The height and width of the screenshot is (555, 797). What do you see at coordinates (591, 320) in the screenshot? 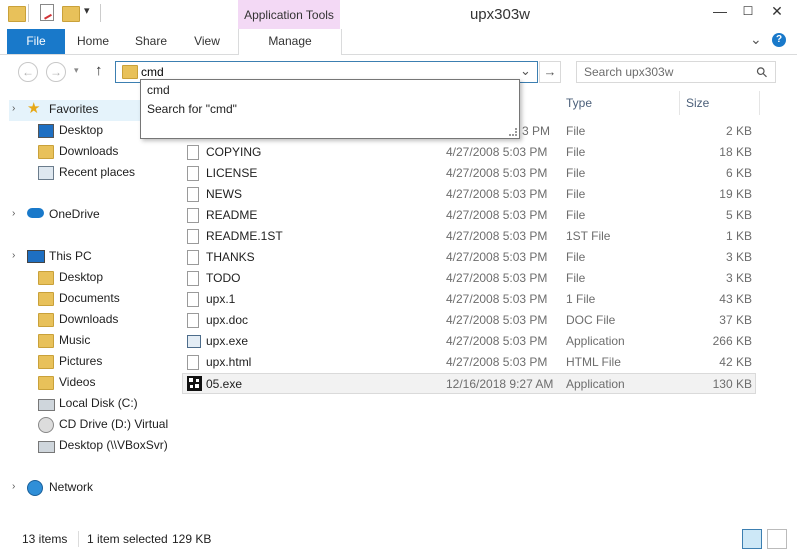
I see `file-type: DOC File` at bounding box center [591, 320].